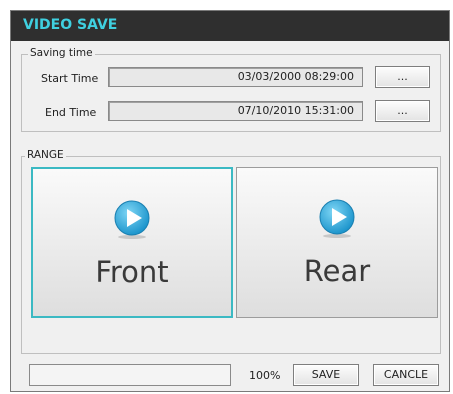 This screenshot has width=453, height=394. I want to click on progress-percent: 100%, so click(265, 375).